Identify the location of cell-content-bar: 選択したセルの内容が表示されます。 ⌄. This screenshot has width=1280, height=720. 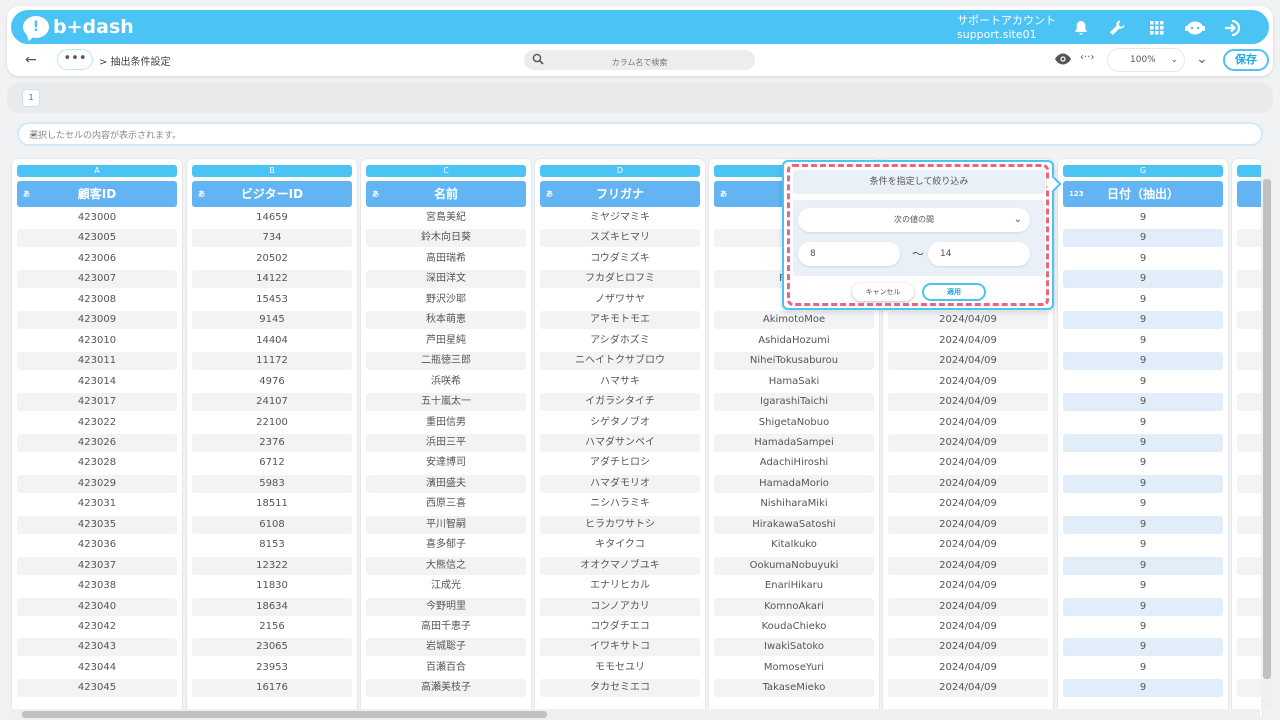
(640, 134).